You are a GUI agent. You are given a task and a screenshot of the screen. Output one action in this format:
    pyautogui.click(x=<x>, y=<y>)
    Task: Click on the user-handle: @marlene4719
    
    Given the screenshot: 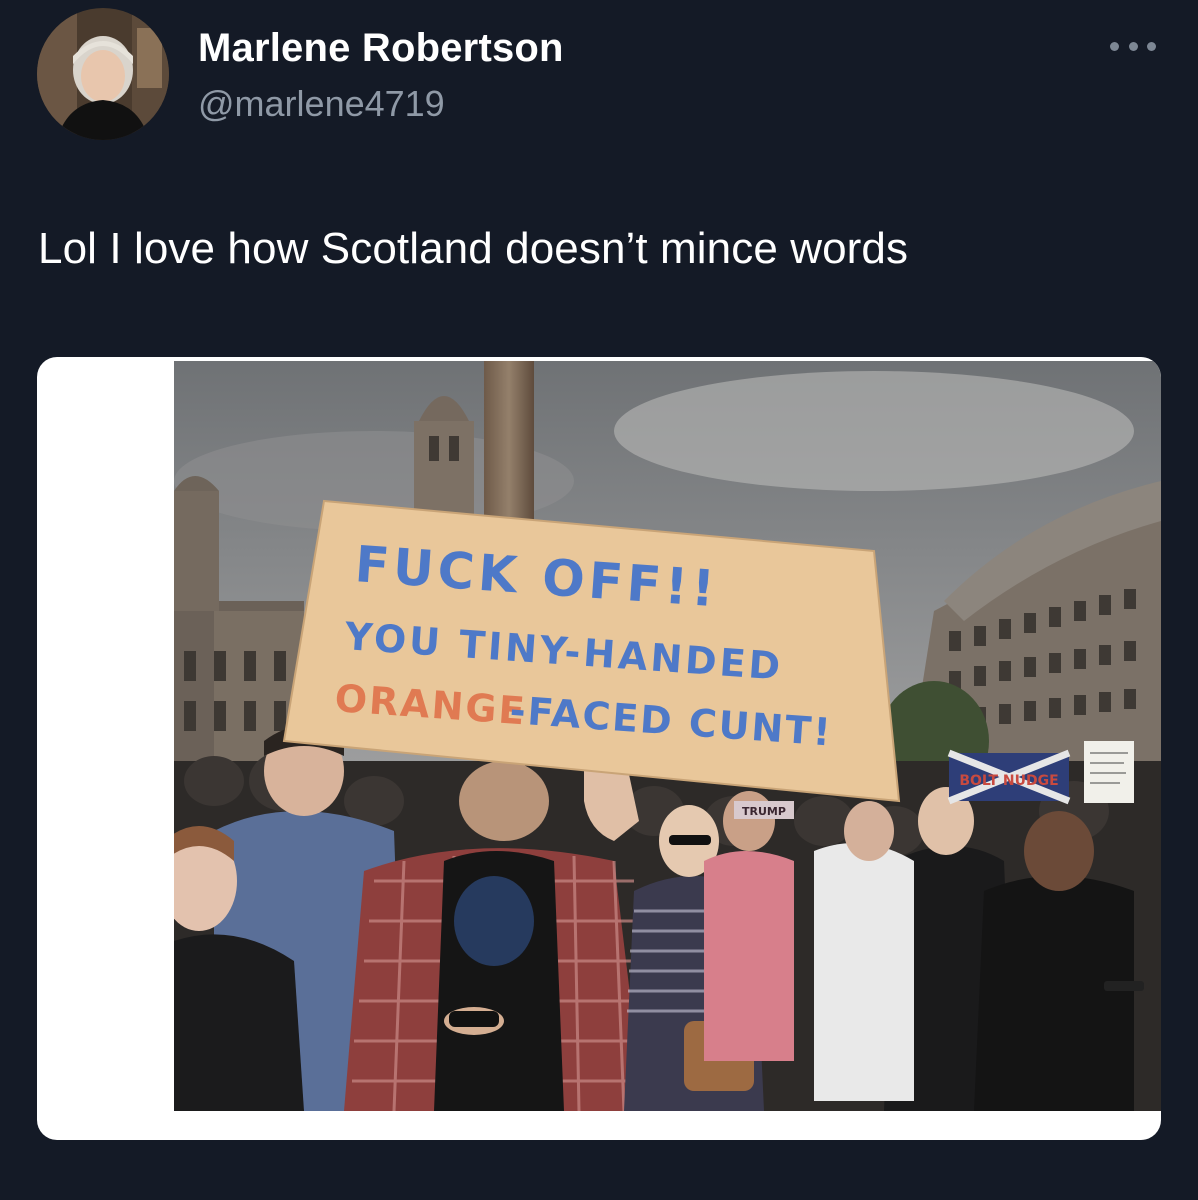 What is the action you would take?
    pyautogui.click(x=321, y=104)
    